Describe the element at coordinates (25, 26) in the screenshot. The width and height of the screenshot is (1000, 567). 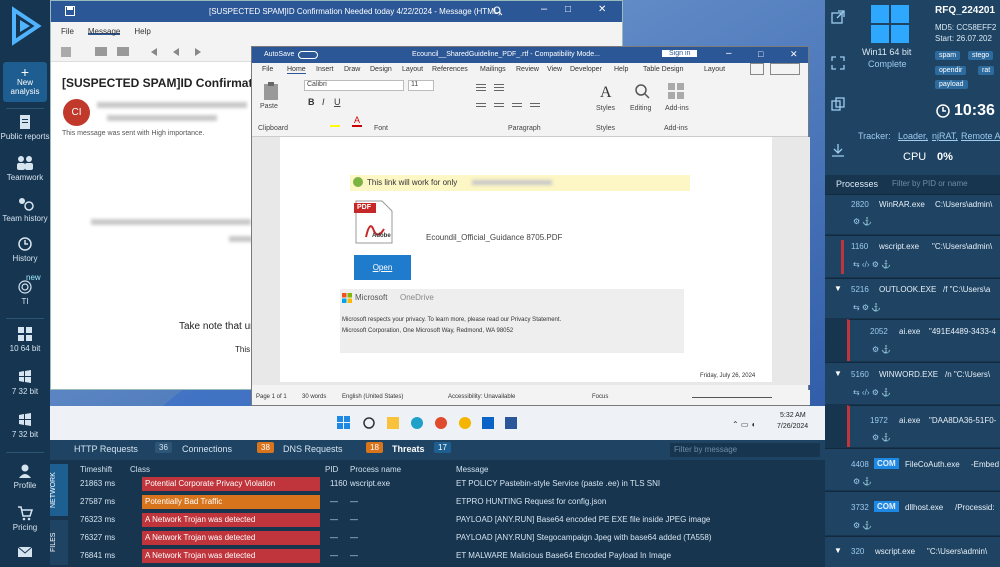
I see `anyrun-logo-icon` at that location.